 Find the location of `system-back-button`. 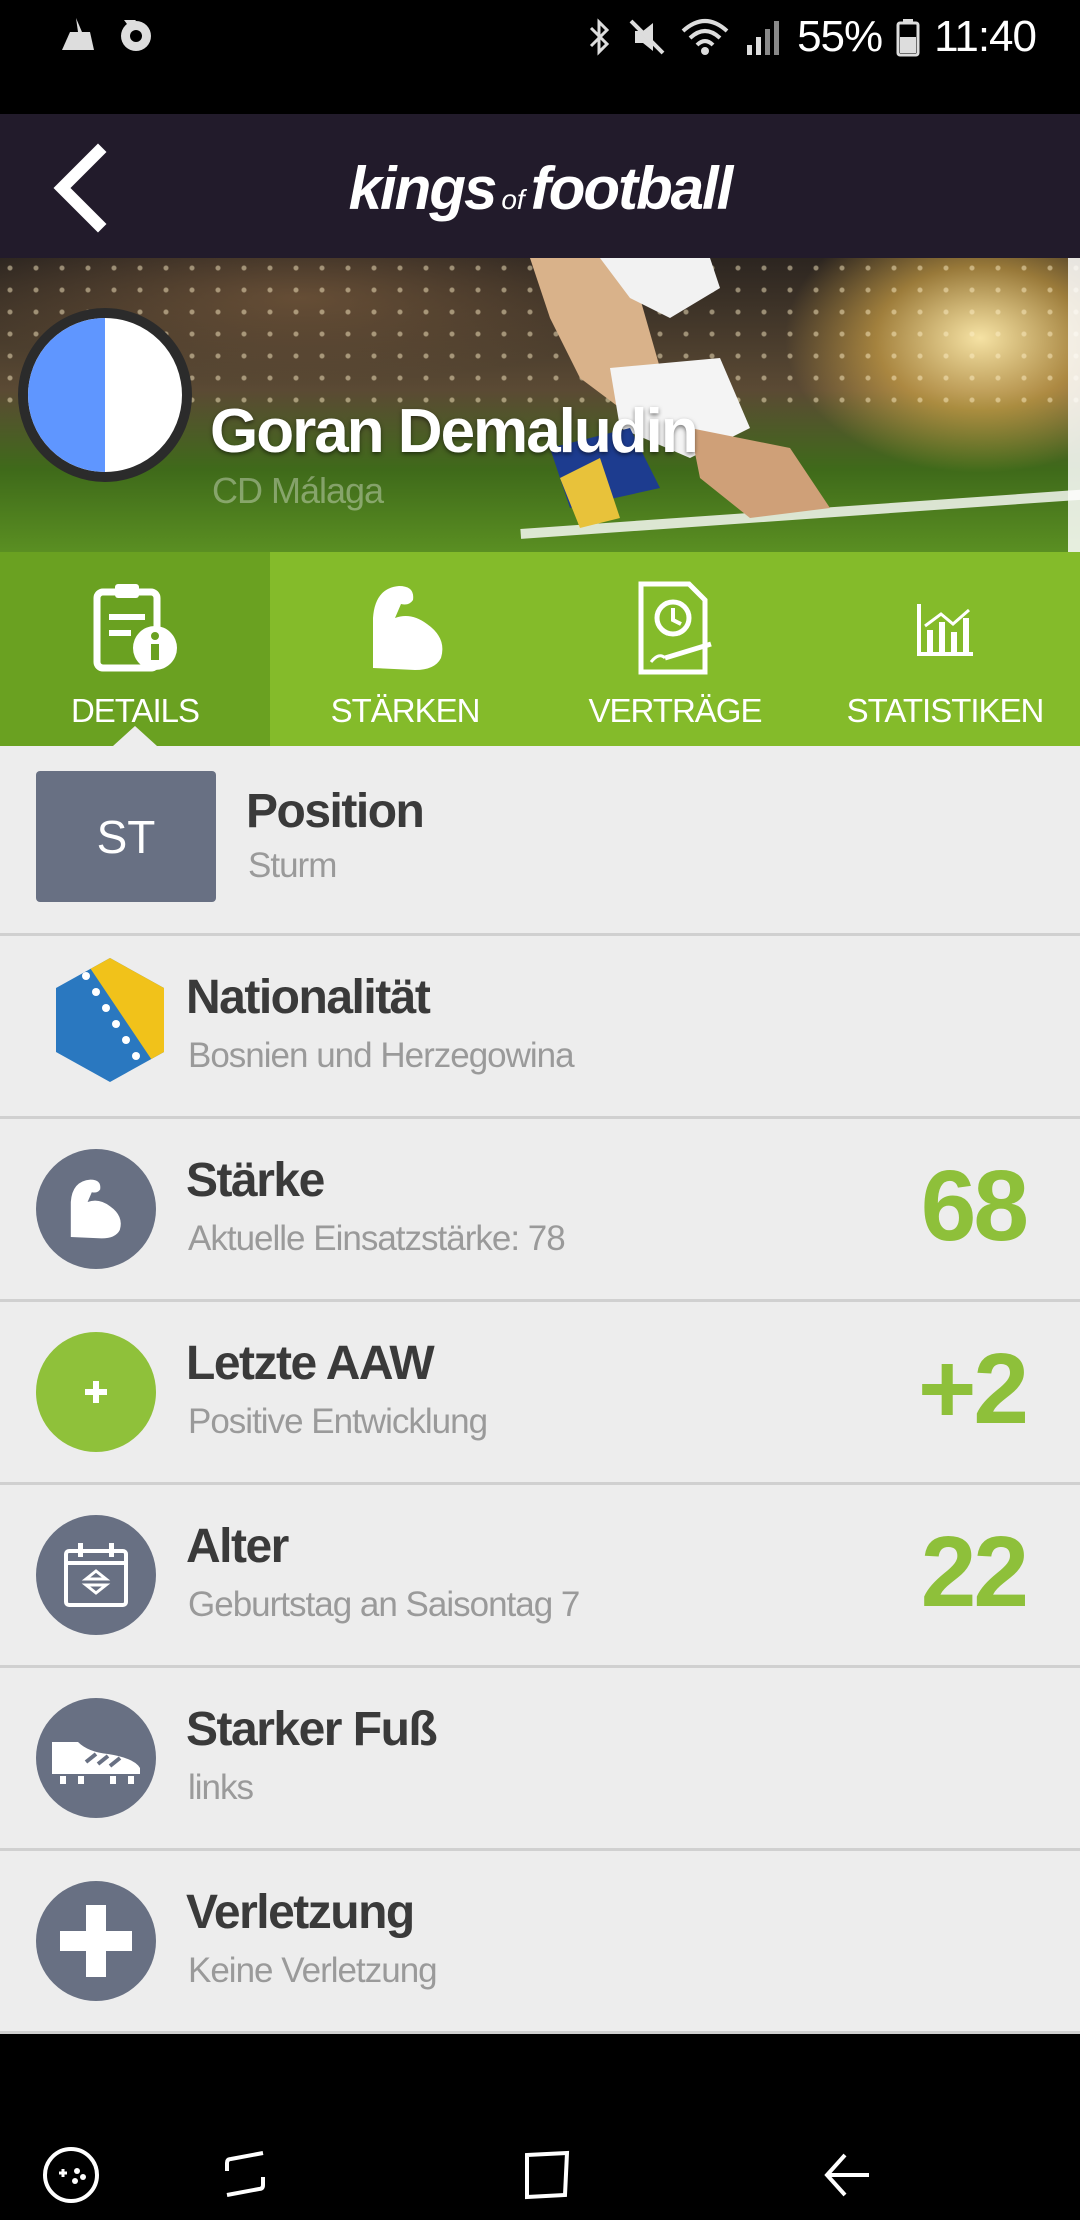

system-back-button is located at coordinates (845, 2175).